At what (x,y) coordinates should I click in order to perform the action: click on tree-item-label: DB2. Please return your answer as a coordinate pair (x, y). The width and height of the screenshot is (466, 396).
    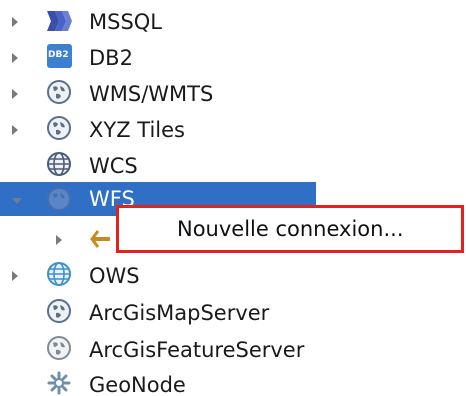
    Looking at the image, I should click on (111, 58).